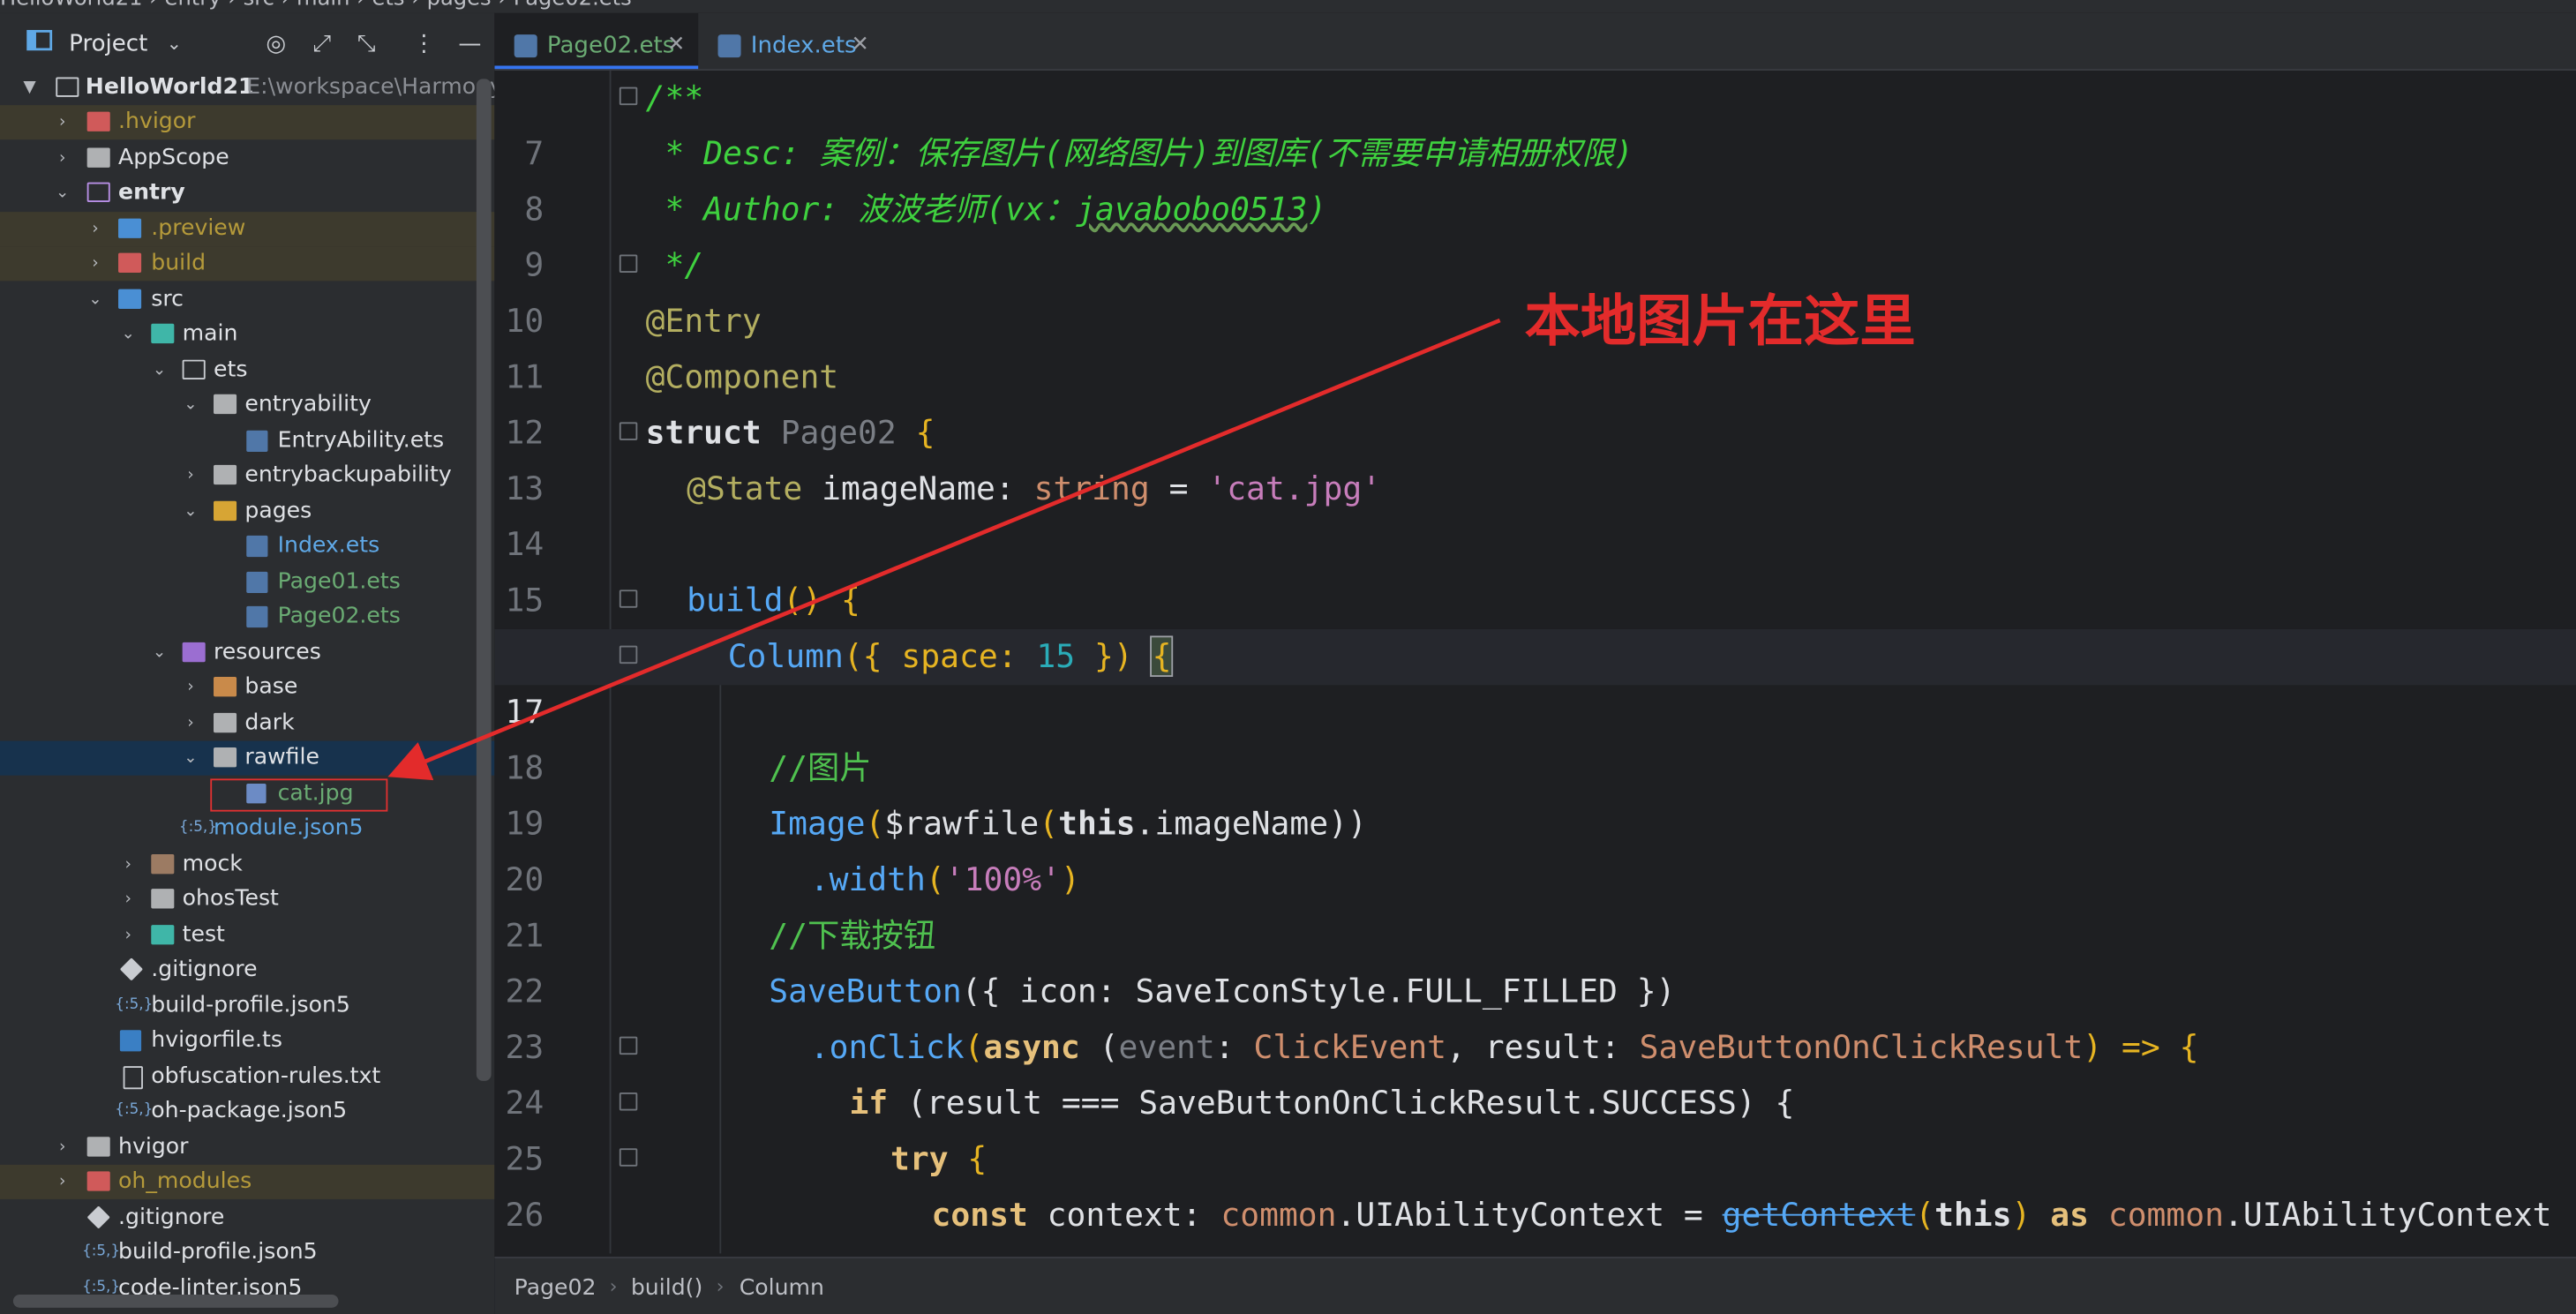  I want to click on tree-item-oh-package: {:5,} oh-package.json5, so click(247, 1111).